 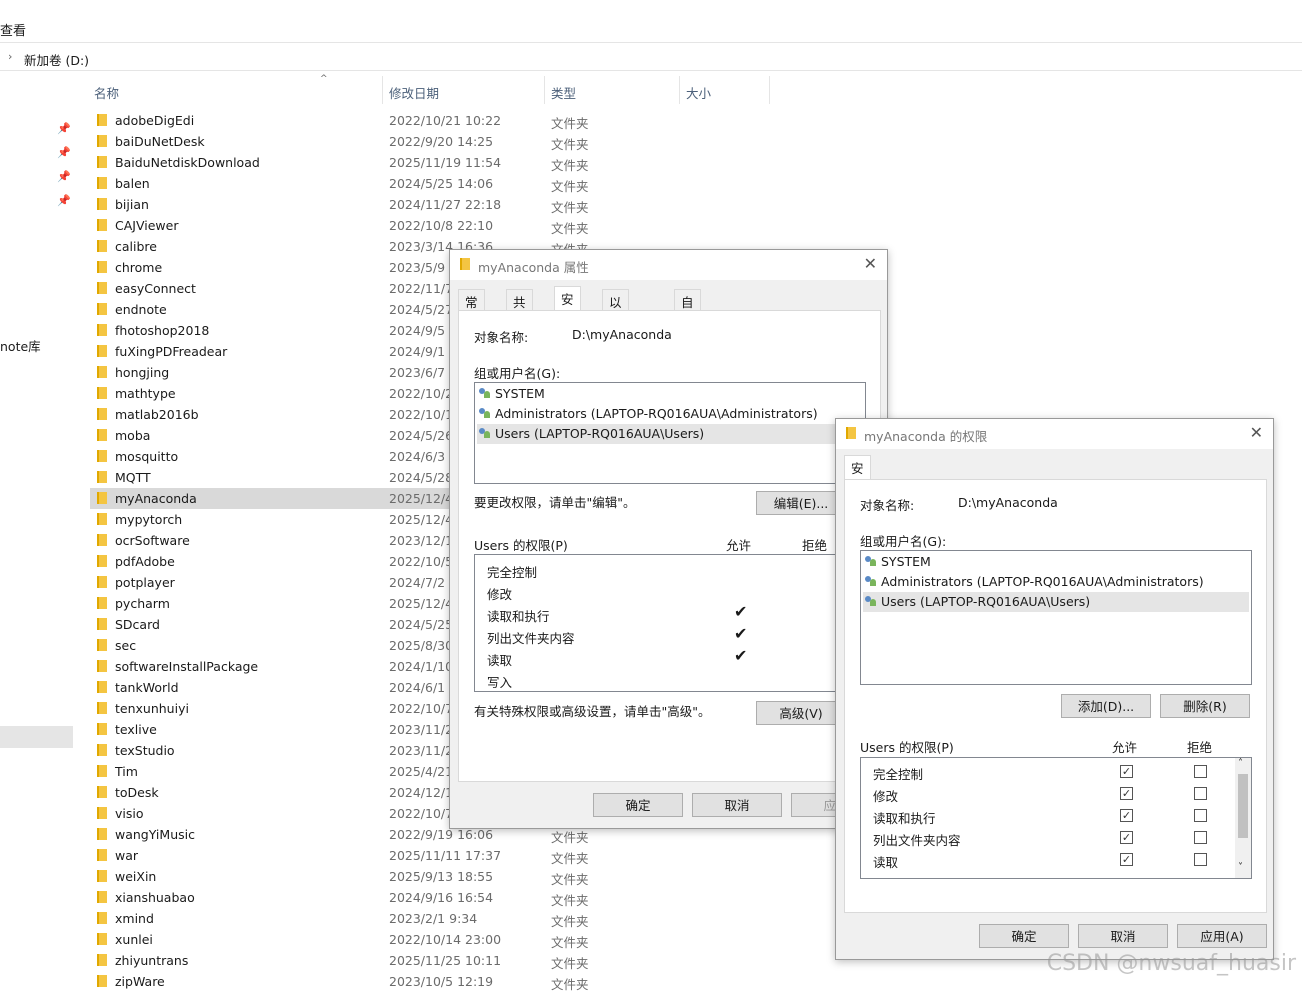 I want to click on scrollbar: ˄ ˅, so click(x=1243, y=818).